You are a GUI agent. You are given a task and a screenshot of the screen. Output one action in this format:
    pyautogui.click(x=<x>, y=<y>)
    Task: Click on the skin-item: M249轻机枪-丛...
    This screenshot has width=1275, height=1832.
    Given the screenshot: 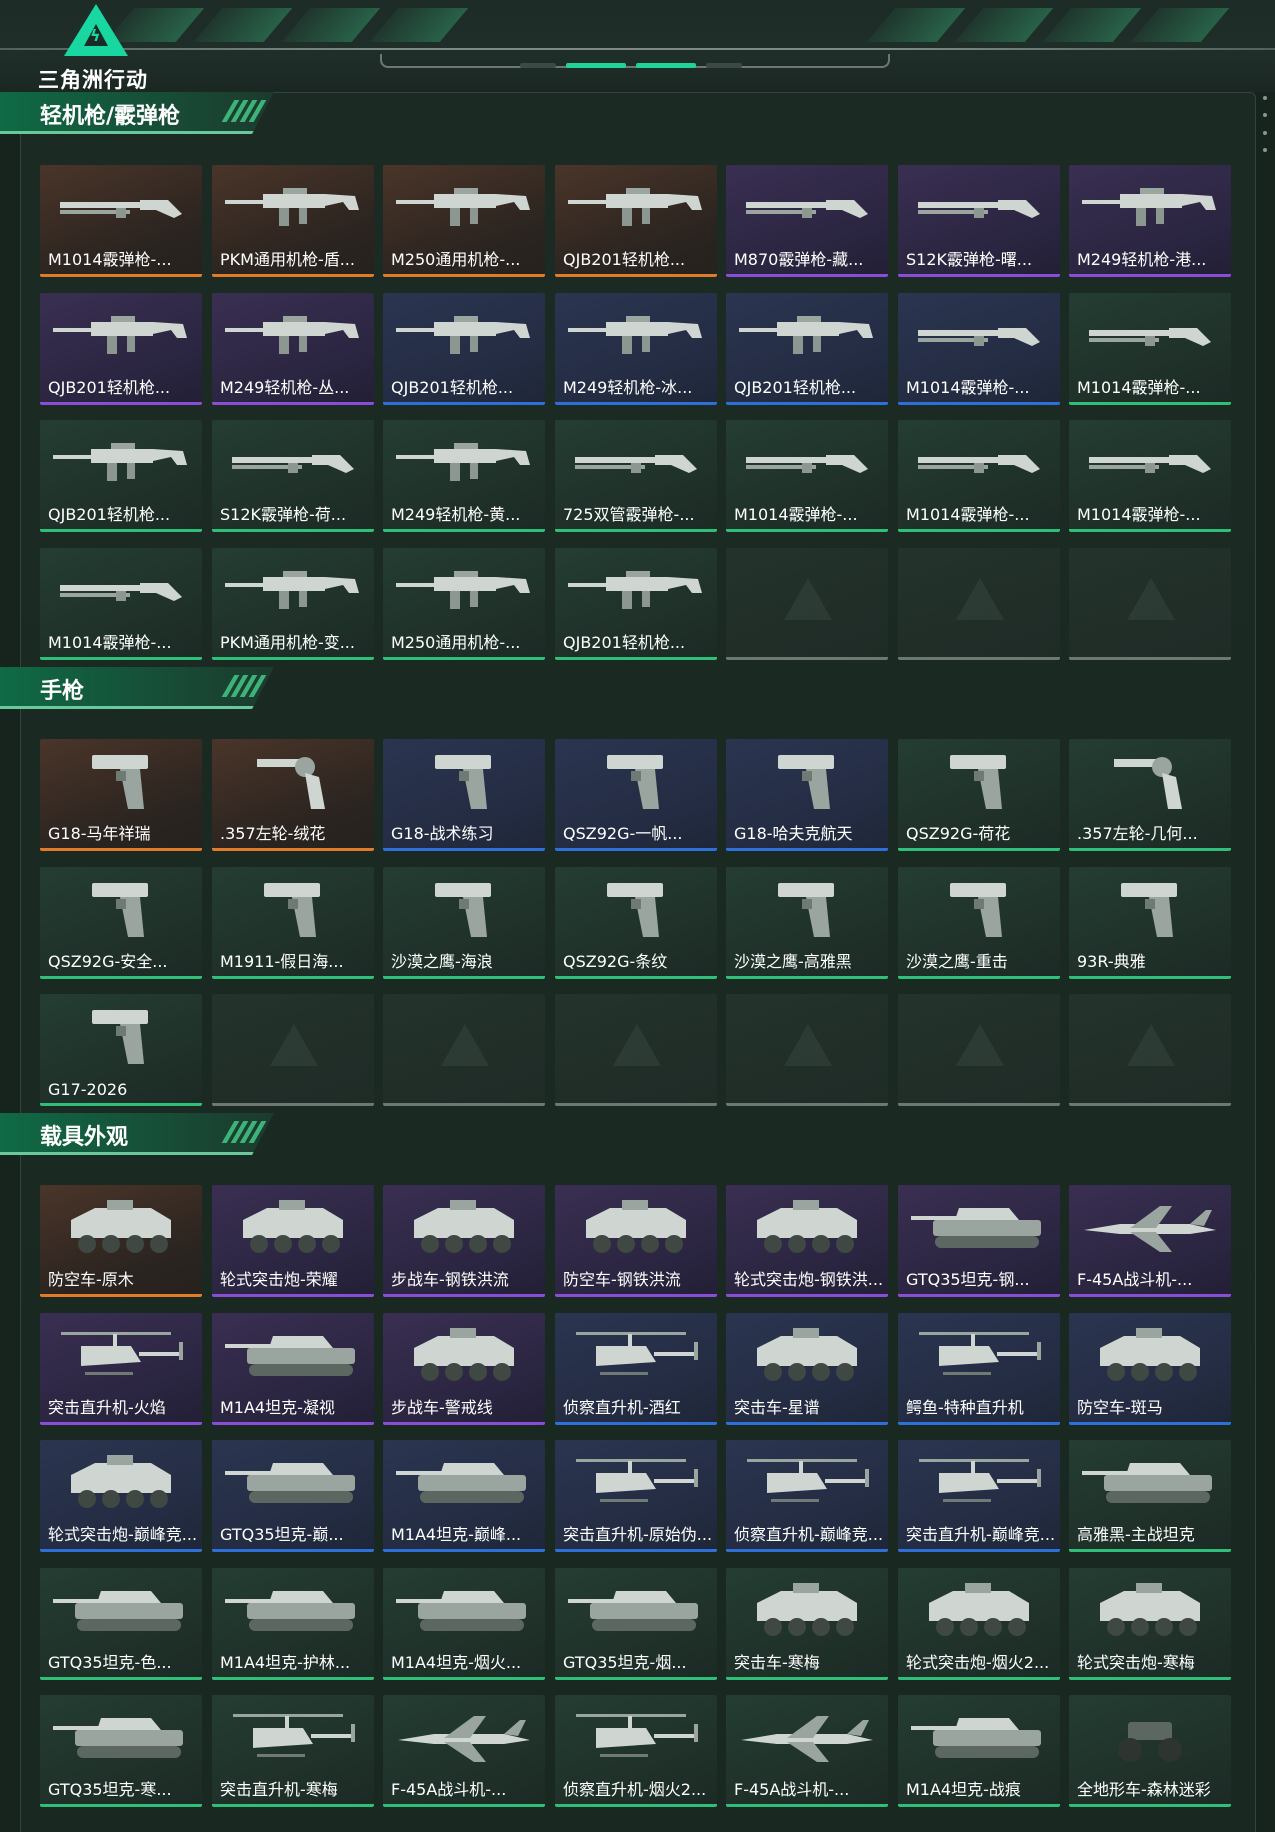 What is the action you would take?
    pyautogui.click(x=293, y=349)
    